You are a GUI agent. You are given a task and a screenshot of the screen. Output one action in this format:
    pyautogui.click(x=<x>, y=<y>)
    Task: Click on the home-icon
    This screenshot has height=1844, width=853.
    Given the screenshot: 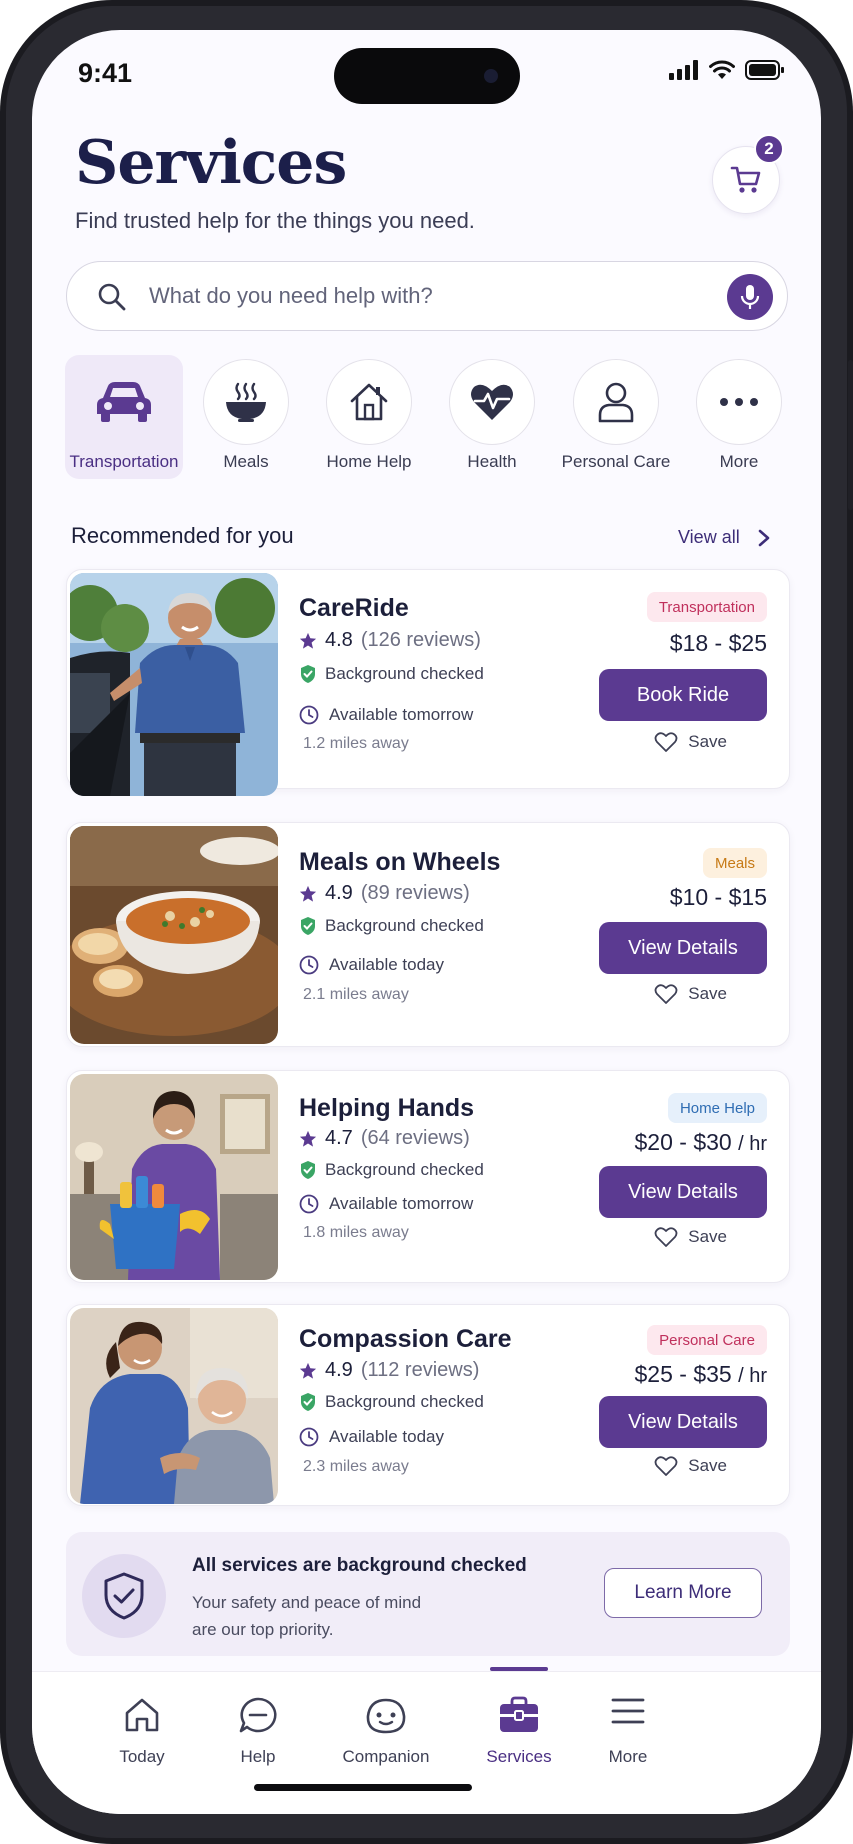 What is the action you would take?
    pyautogui.click(x=142, y=1715)
    